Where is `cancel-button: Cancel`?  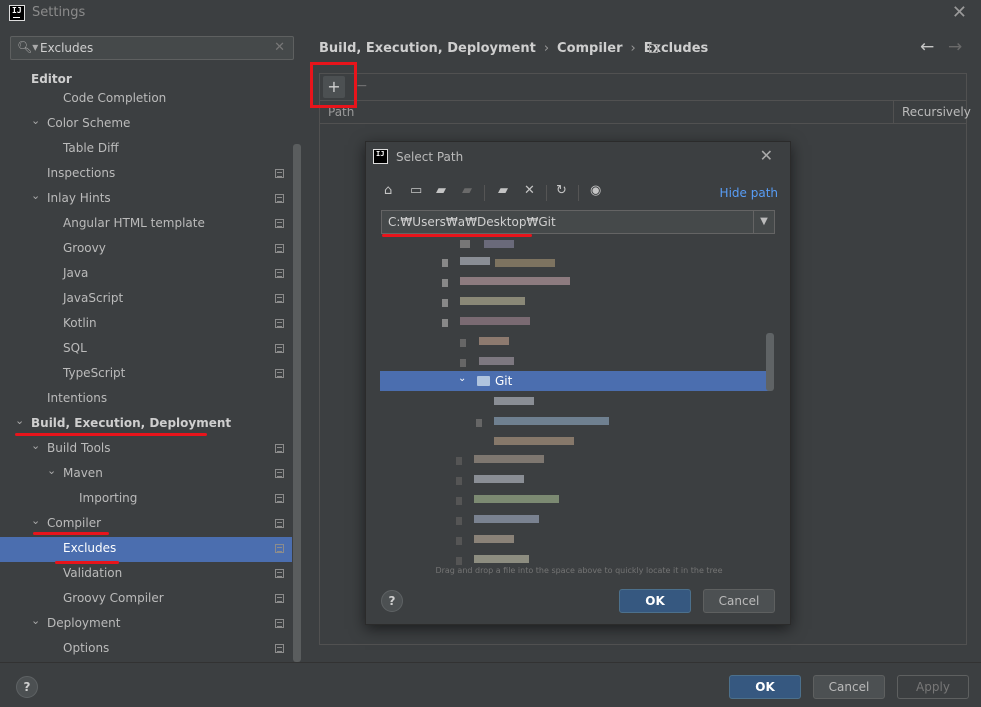
cancel-button: Cancel is located at coordinates (849, 687).